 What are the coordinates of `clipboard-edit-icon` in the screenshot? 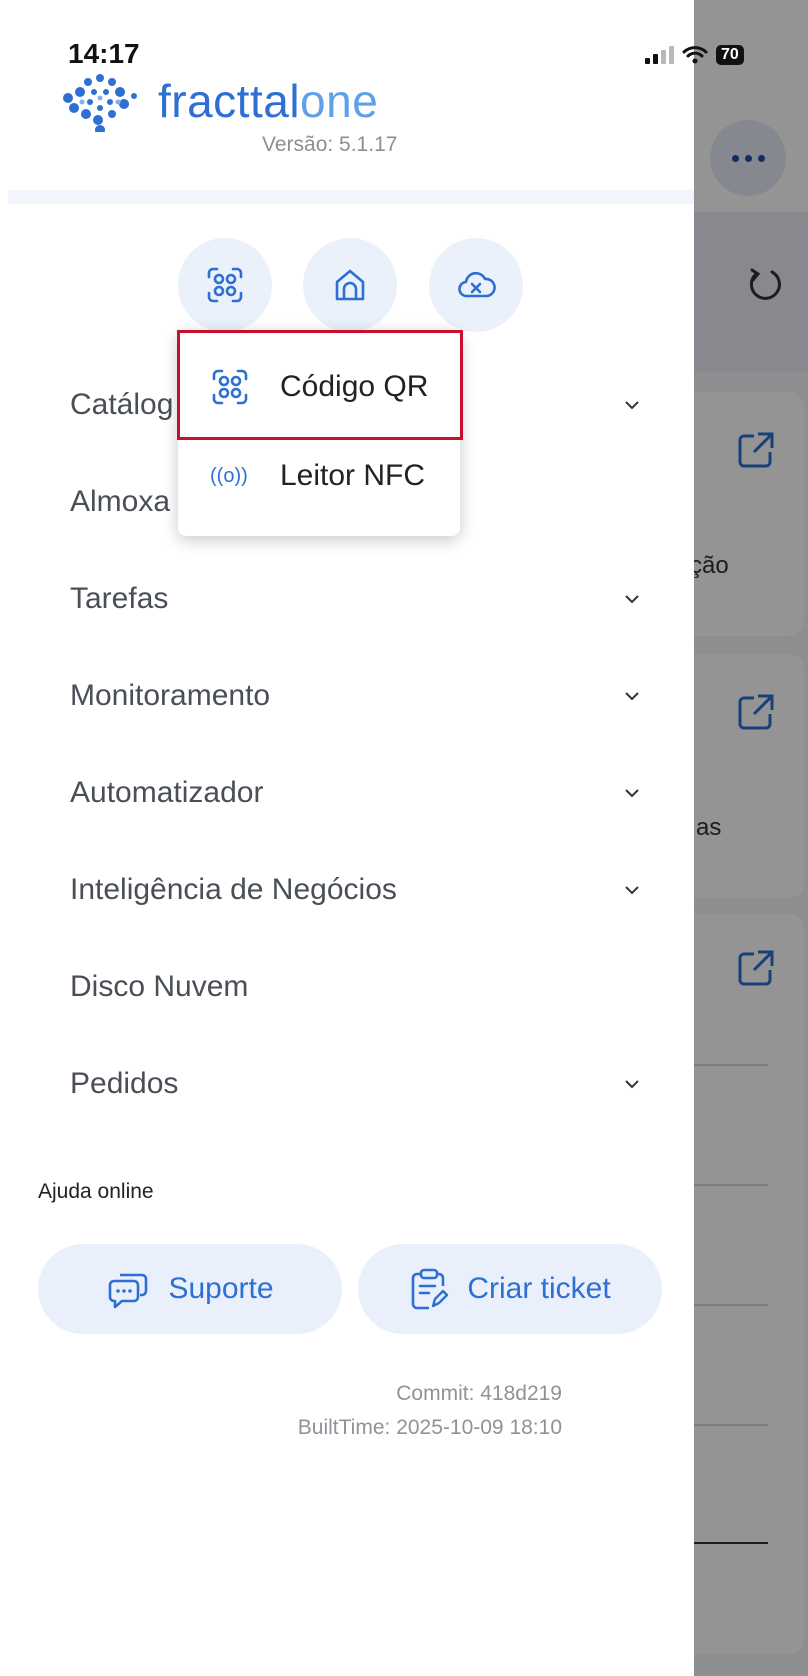 It's located at (430, 1289).